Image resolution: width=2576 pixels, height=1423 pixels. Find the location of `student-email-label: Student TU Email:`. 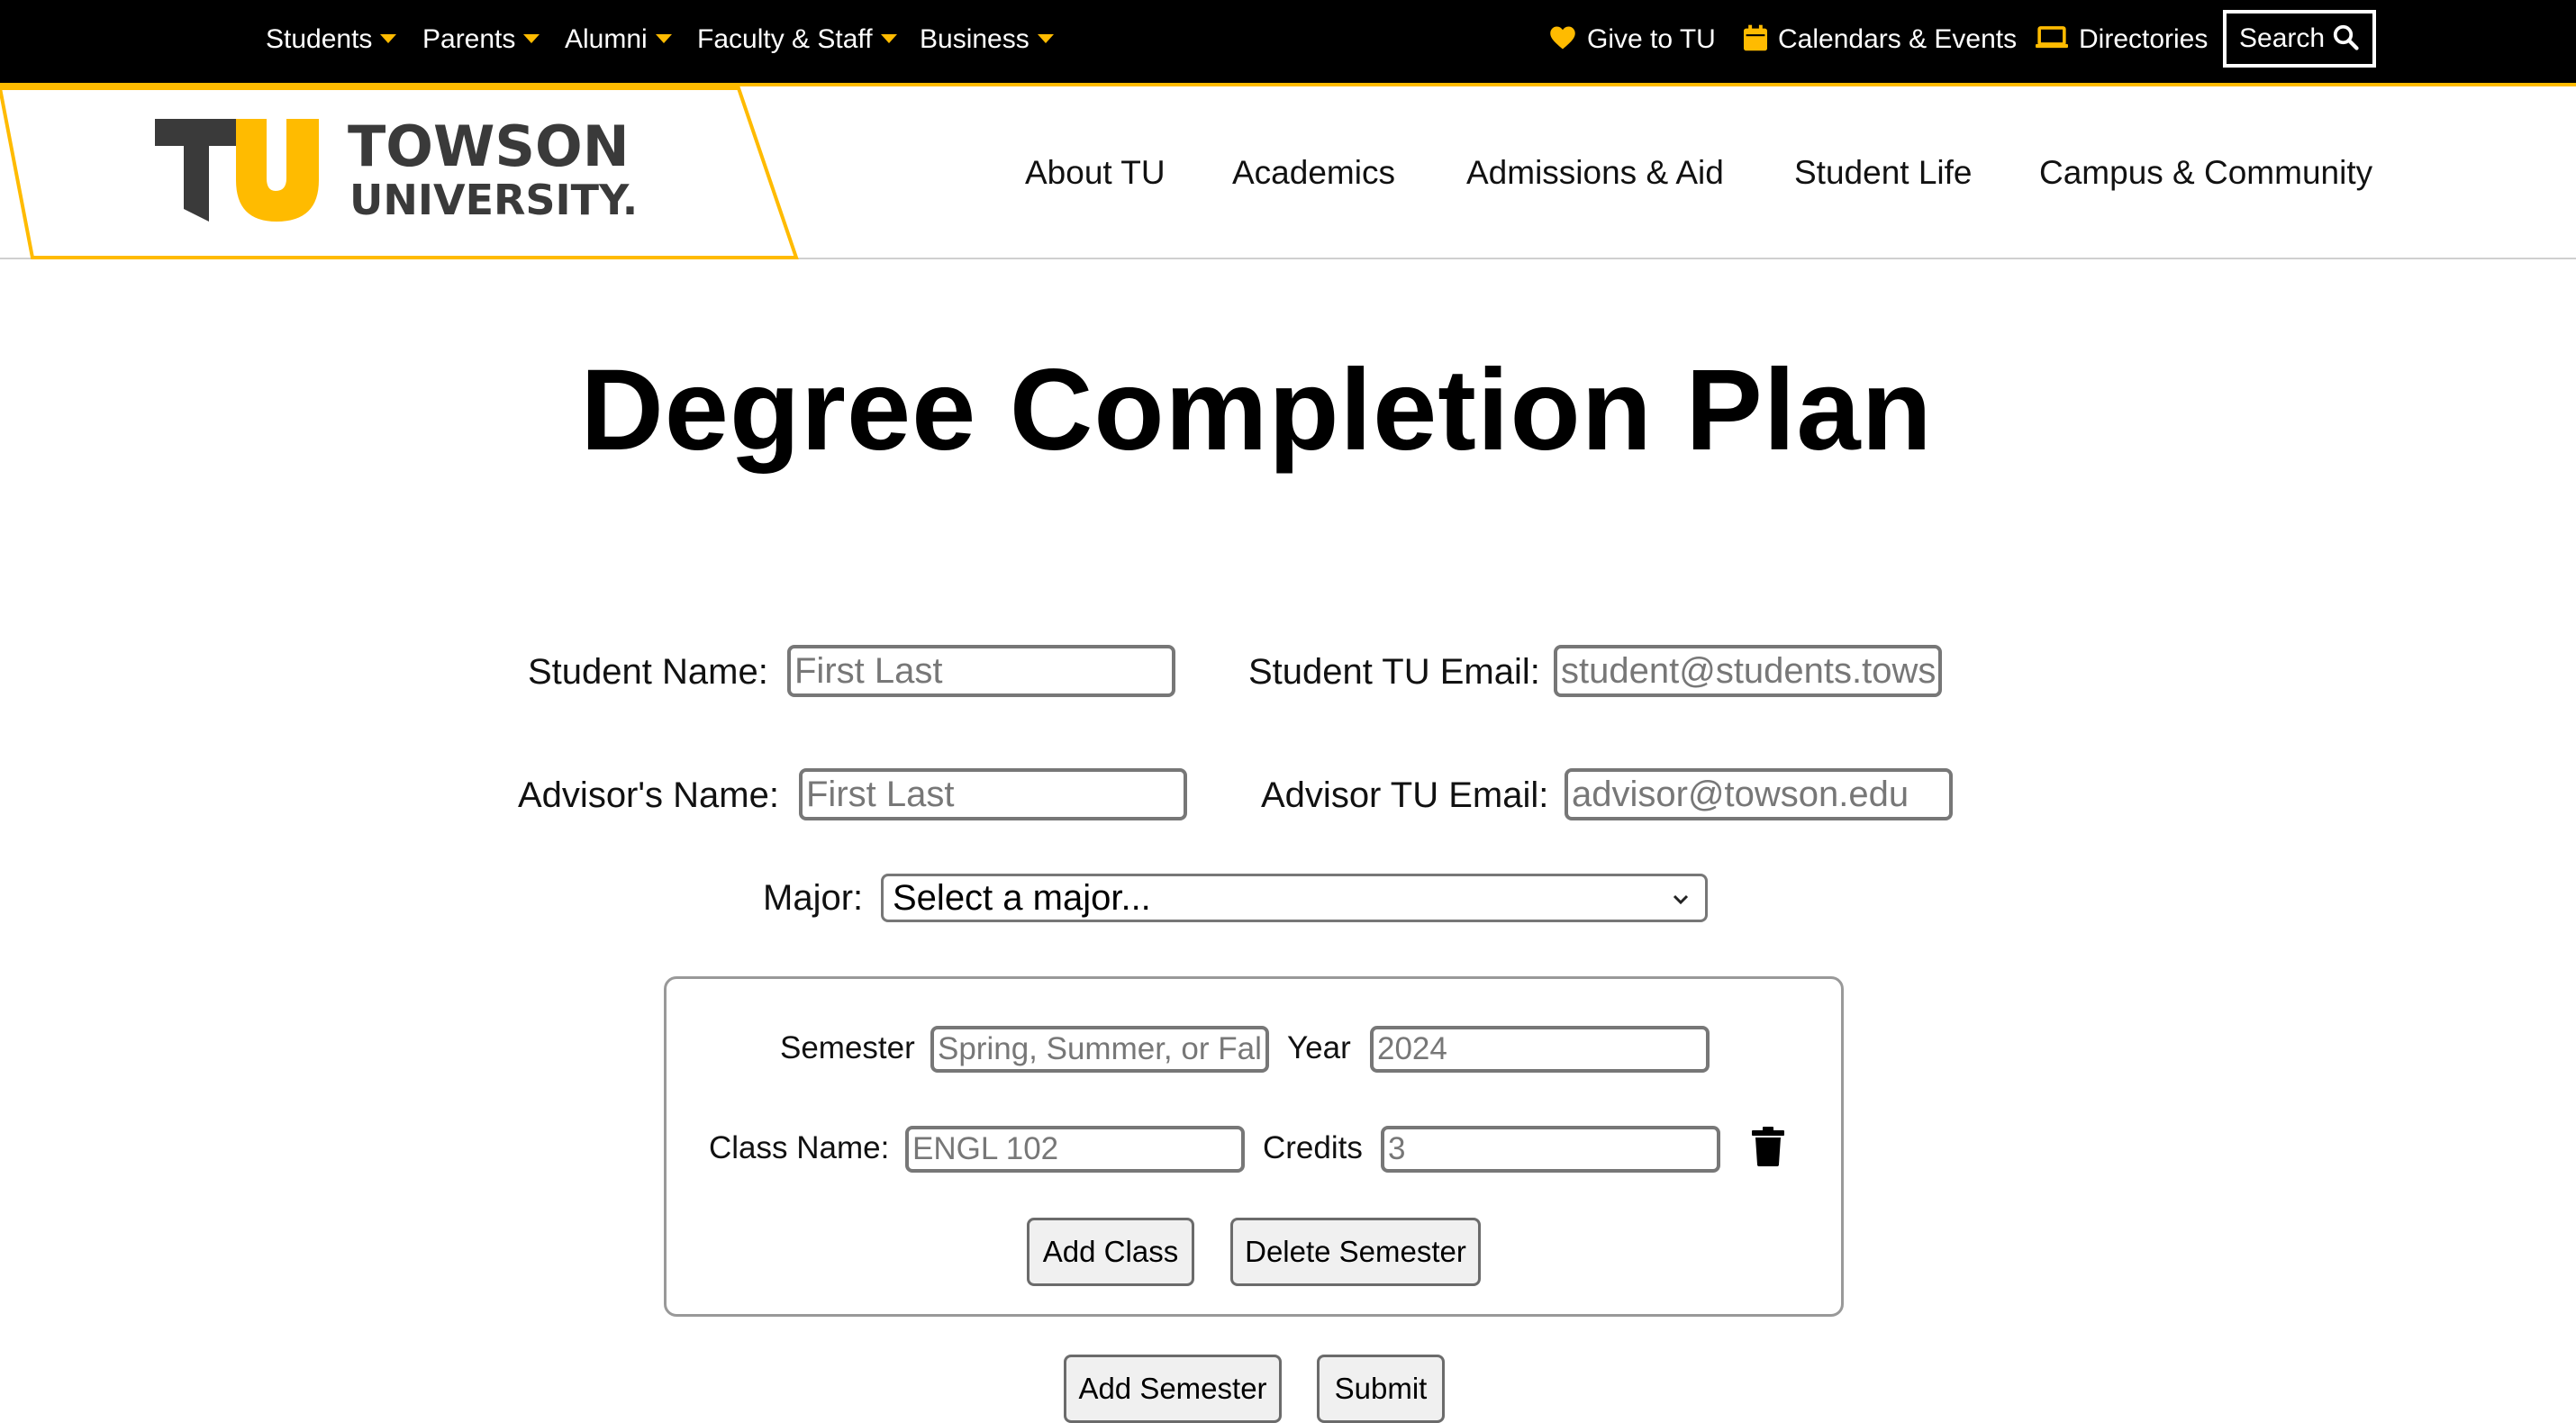

student-email-label: Student TU Email: is located at coordinates (1394, 672).